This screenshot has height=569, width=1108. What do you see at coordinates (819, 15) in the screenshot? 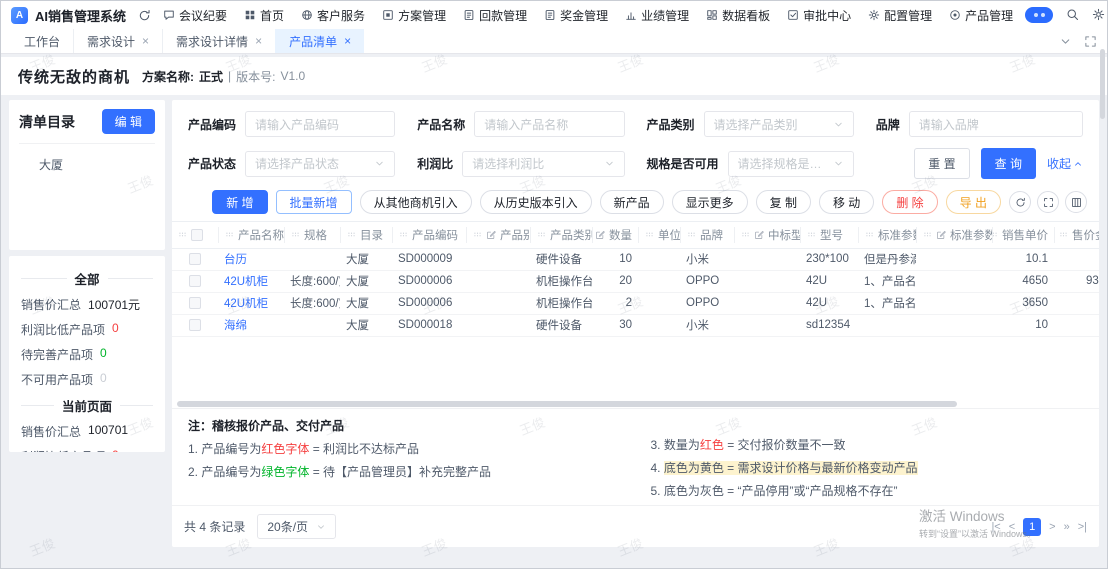
I see `nav-item-8: 审批中心` at bounding box center [819, 15].